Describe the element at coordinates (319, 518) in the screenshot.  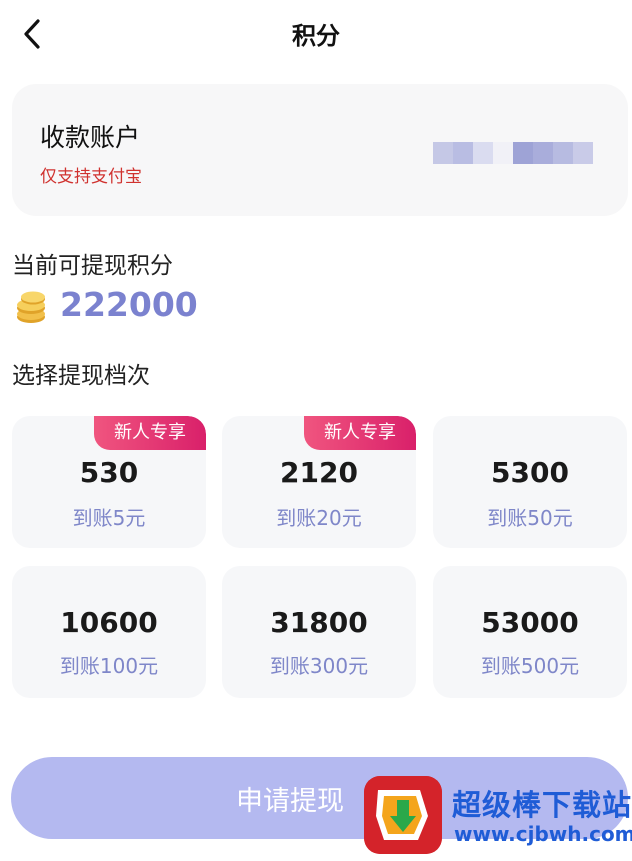
I see `tier-amount: 到账20元` at that location.